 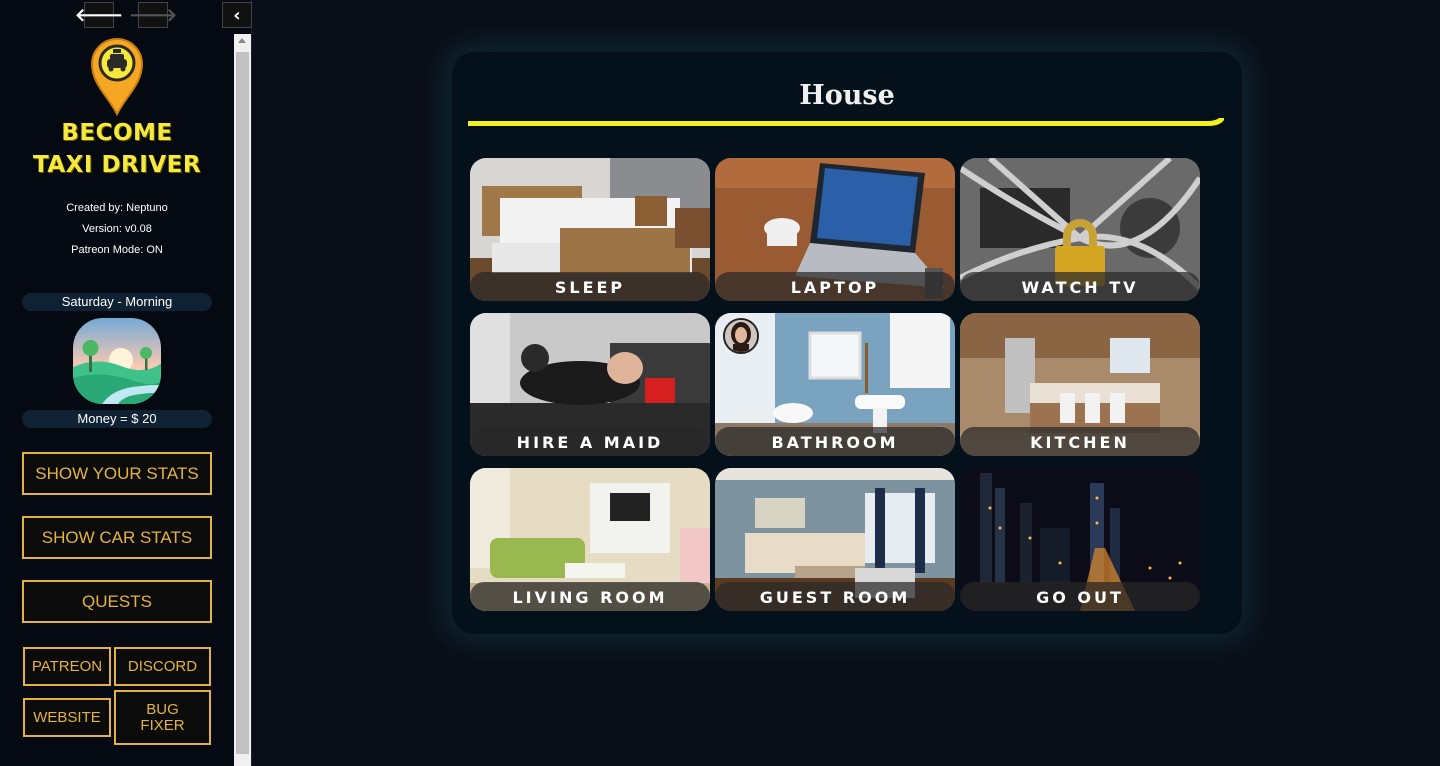 I want to click on version-text: Version: v0.08, so click(x=117, y=229).